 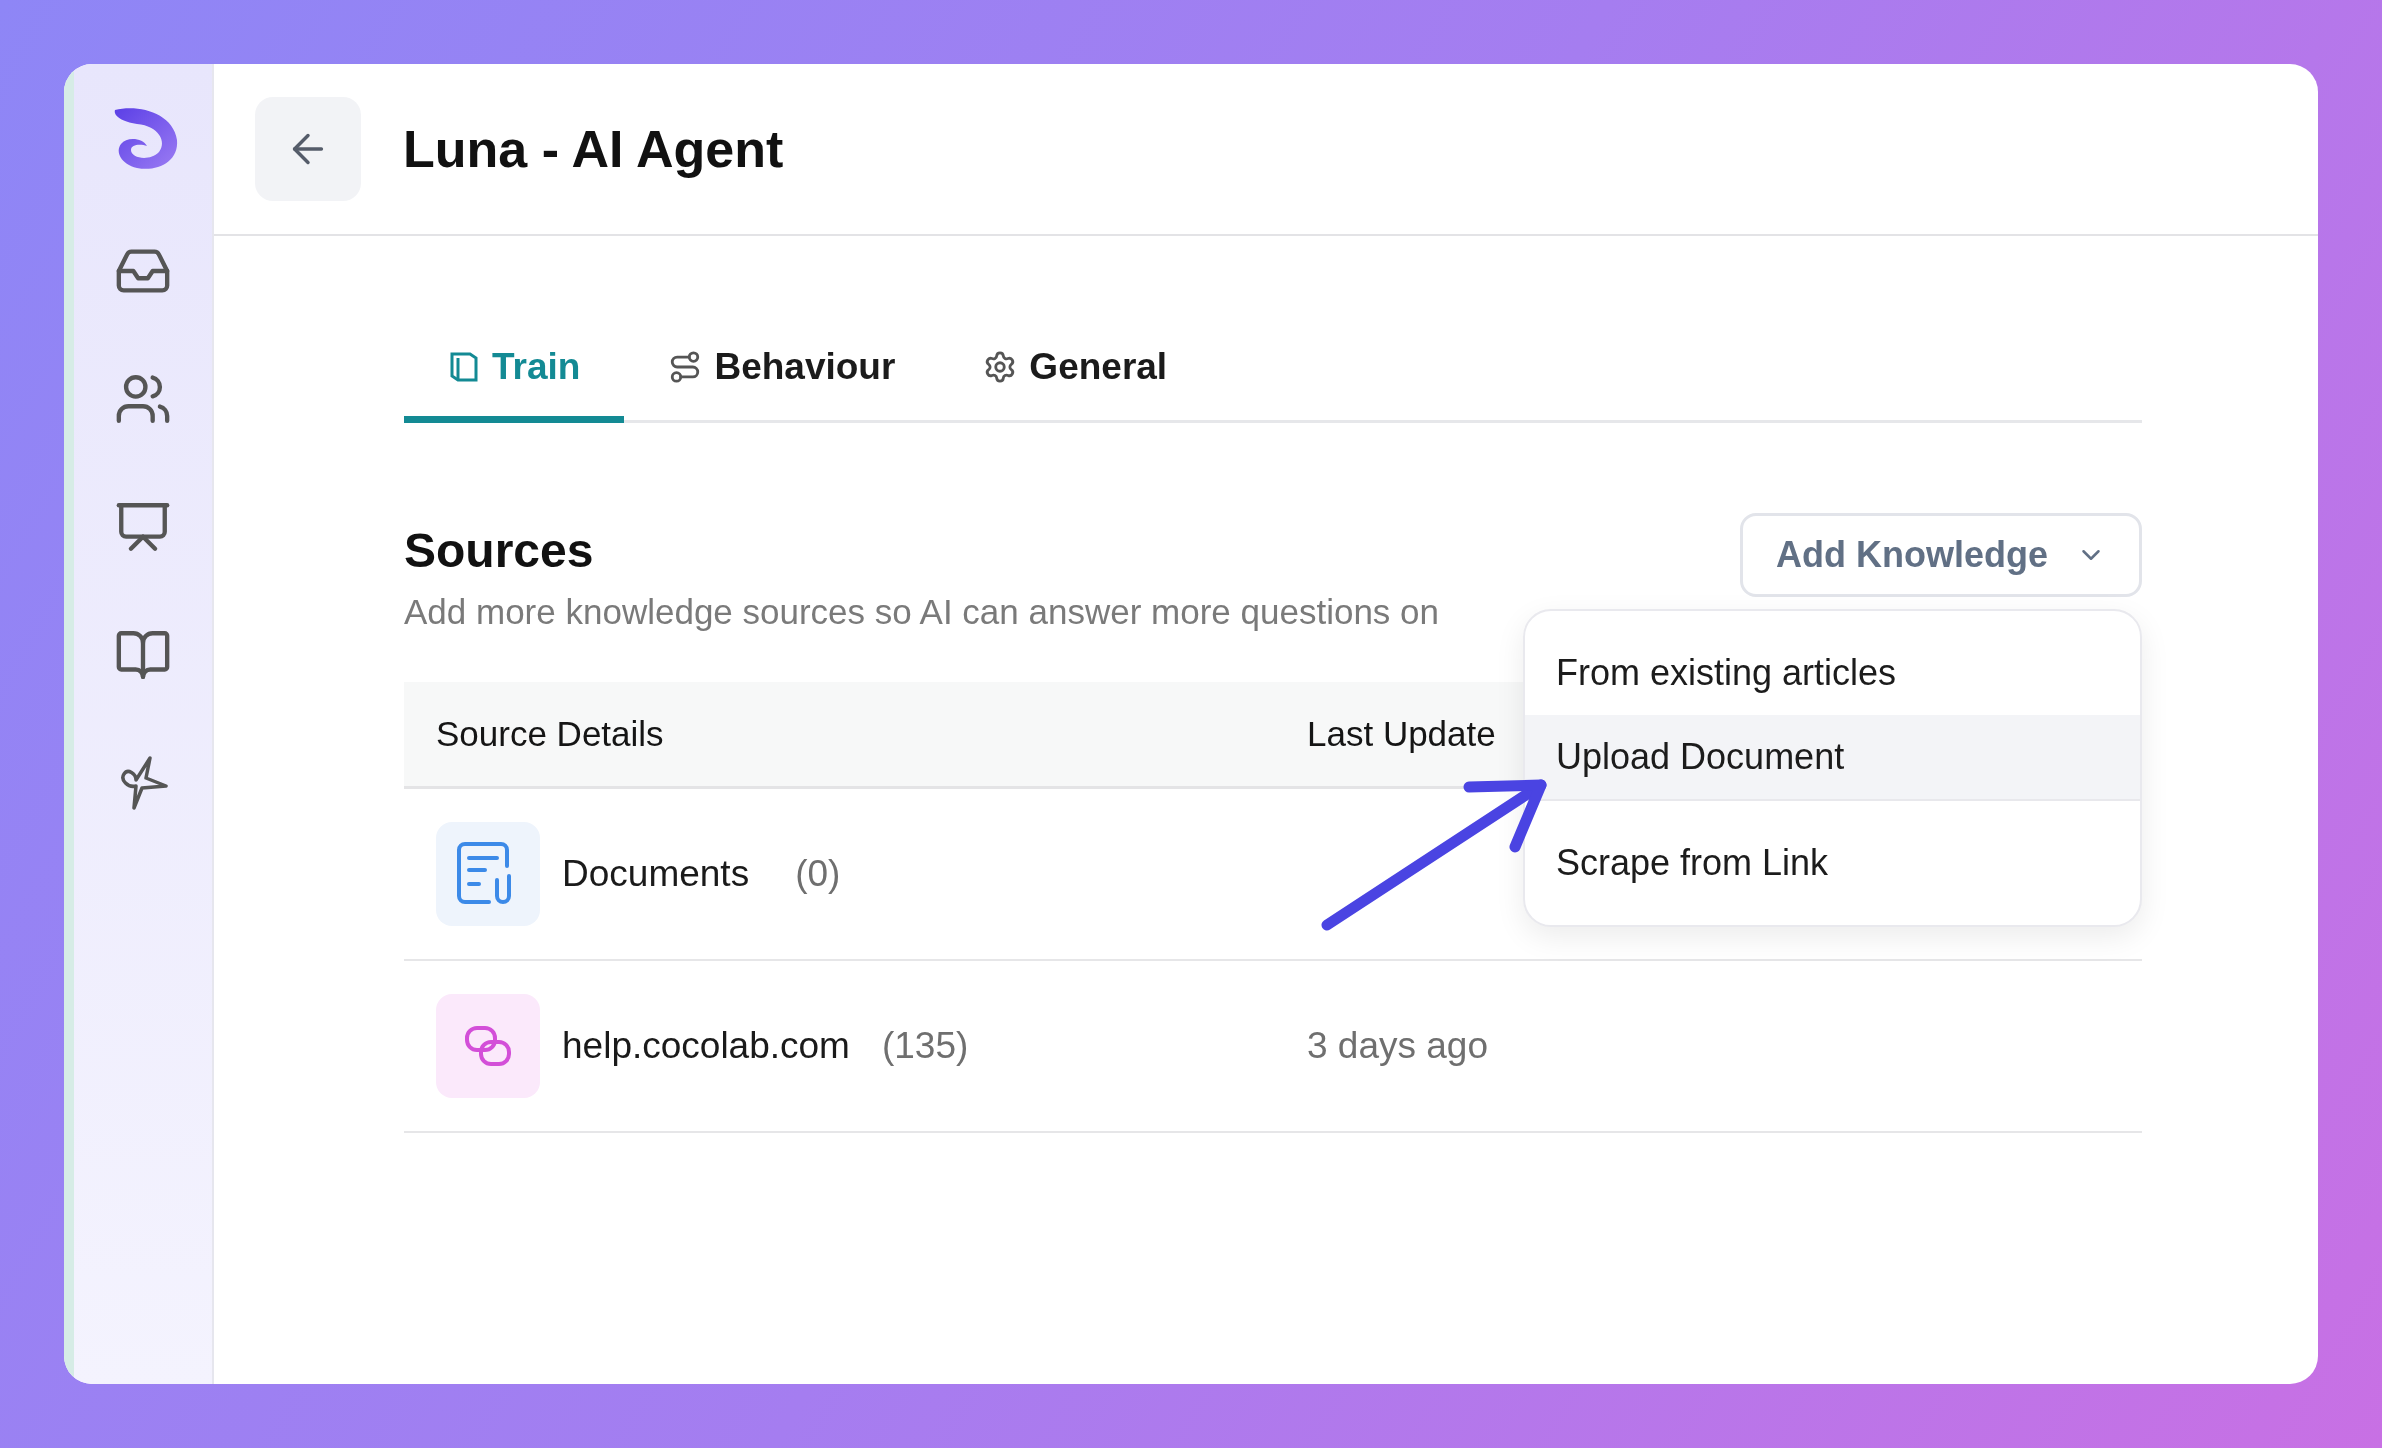 I want to click on back-button, so click(x=308, y=149).